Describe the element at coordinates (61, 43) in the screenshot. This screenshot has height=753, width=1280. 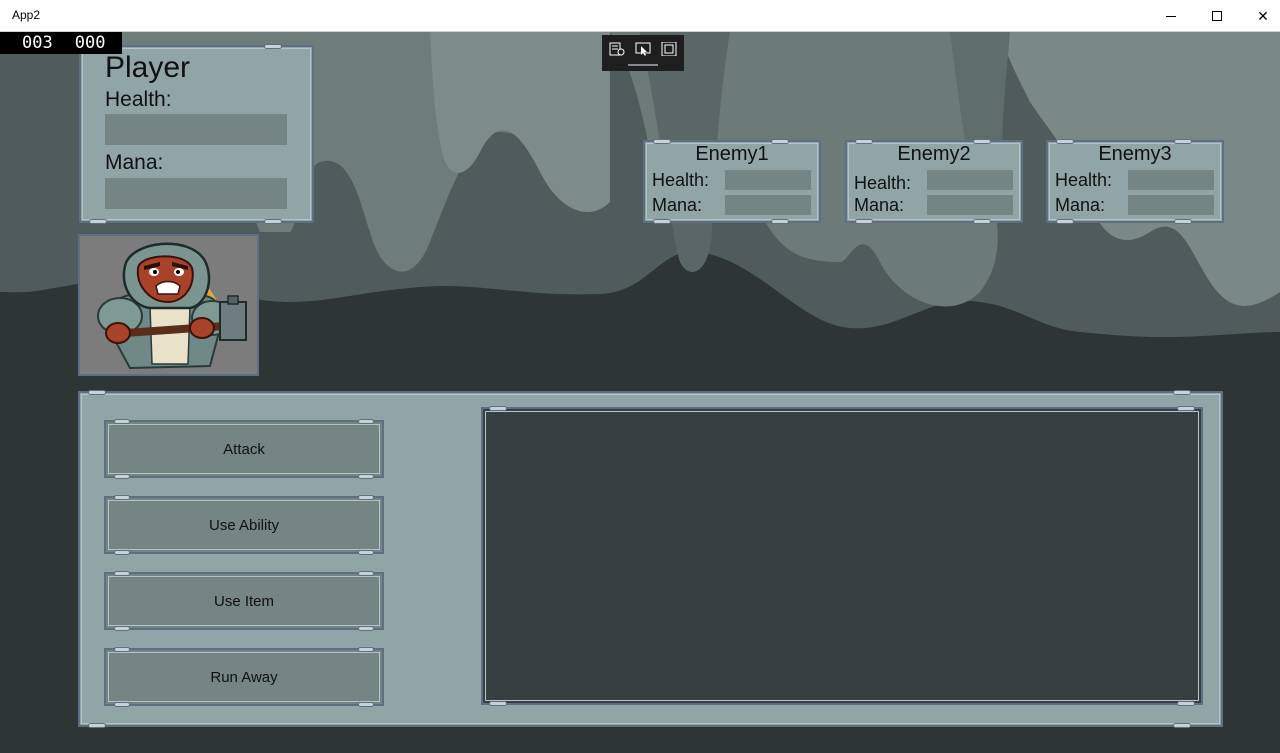
I see `frame-counter: 003 000` at that location.